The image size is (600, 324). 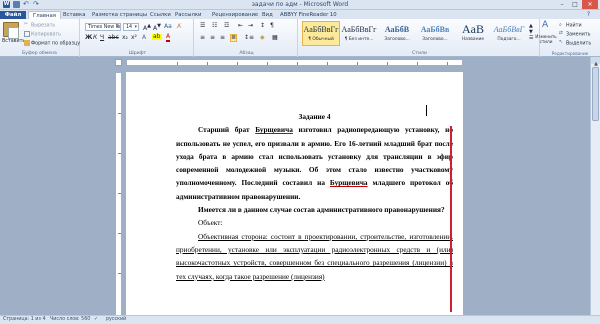 I want to click on clipboard-group-label: Буфер обмена, so click(x=39, y=53).